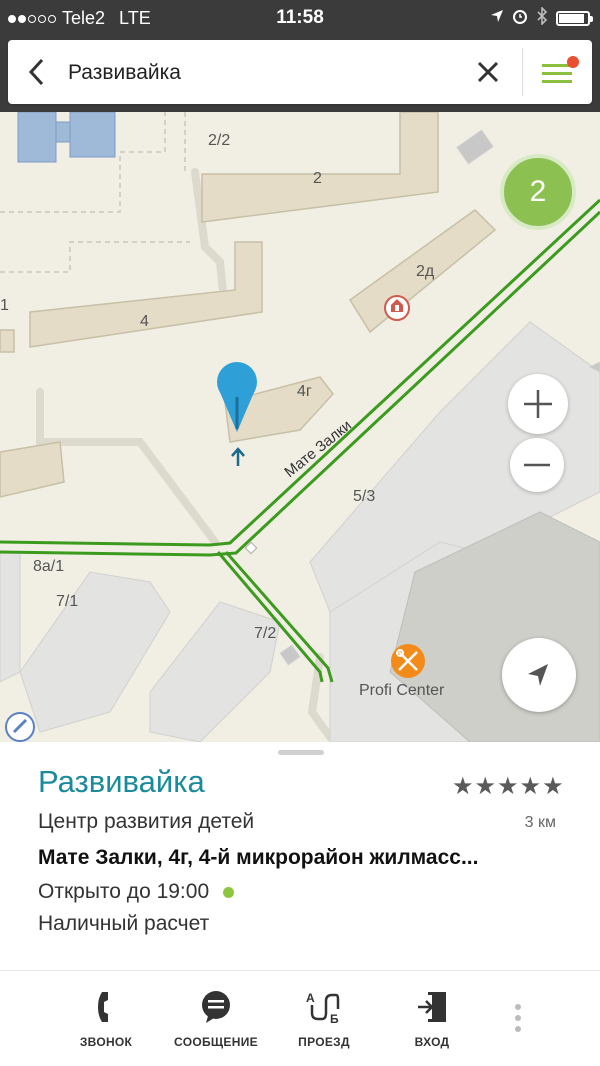 The image size is (600, 1066). I want to click on back-arrow-icon, so click(36, 72).